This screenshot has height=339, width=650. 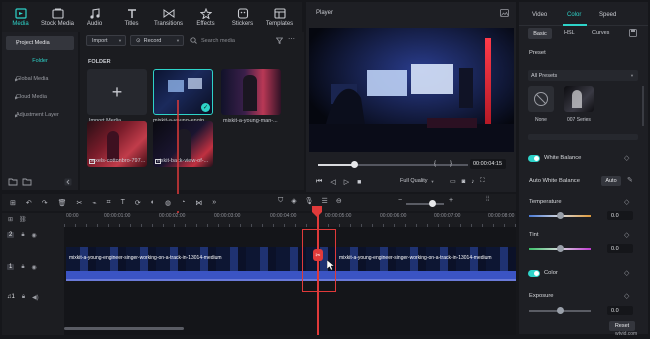 I want to click on tab-speed: Speed, so click(x=607, y=15).